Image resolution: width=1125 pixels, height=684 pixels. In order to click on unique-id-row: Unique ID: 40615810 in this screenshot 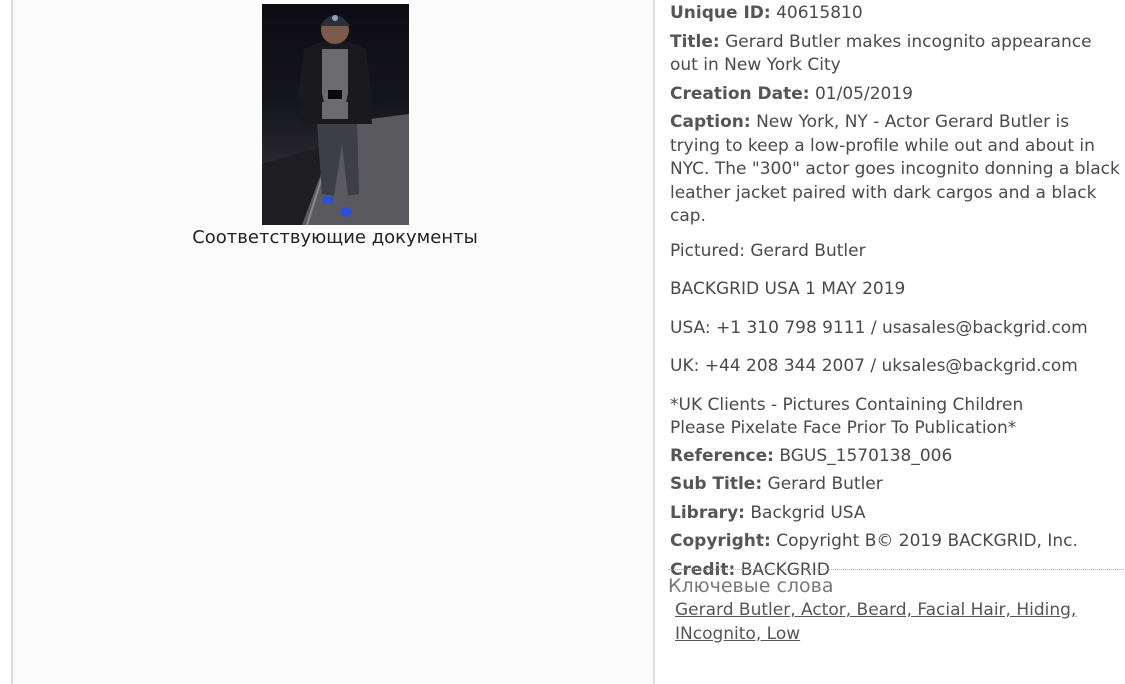, I will do `click(895, 14)`.